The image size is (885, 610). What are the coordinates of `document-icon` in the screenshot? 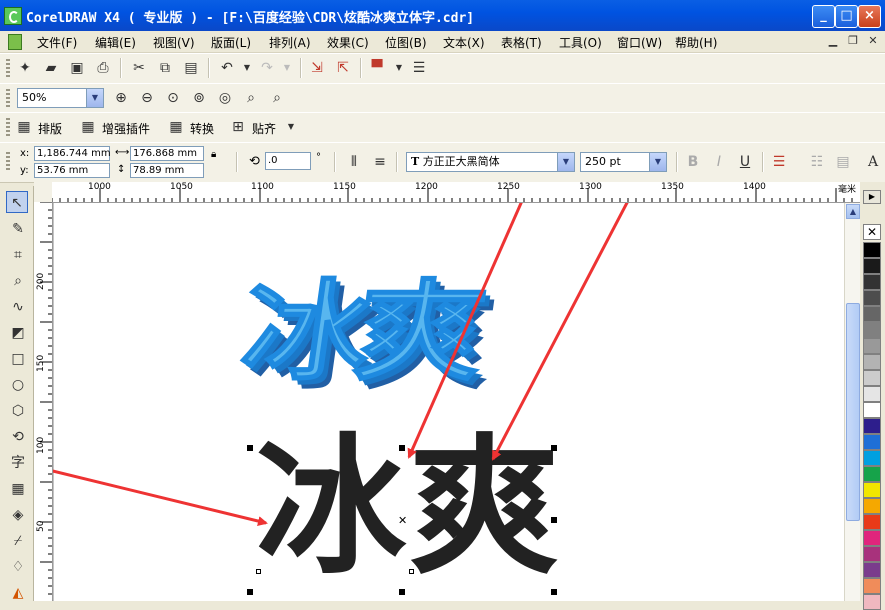 It's located at (15, 42).